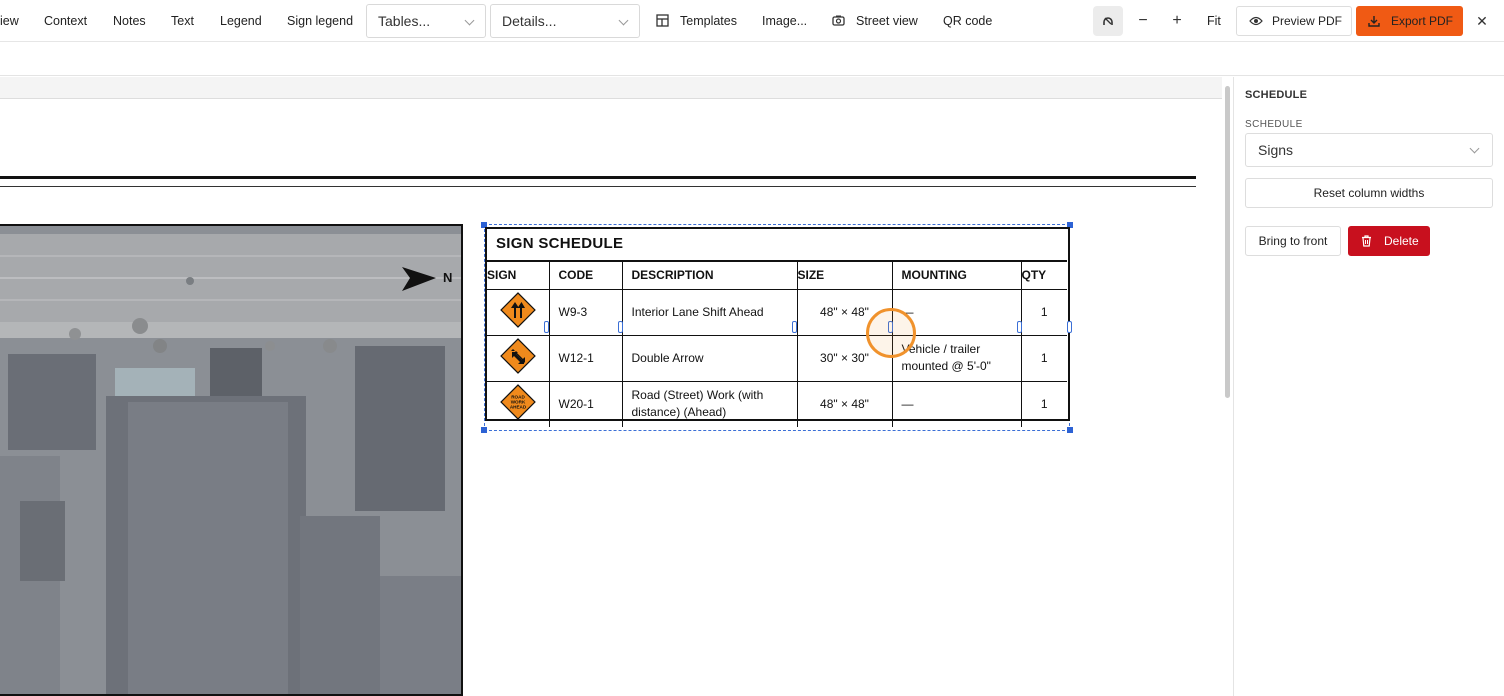  What do you see at coordinates (1143, 21) in the screenshot?
I see `zoom-out-button: −` at bounding box center [1143, 21].